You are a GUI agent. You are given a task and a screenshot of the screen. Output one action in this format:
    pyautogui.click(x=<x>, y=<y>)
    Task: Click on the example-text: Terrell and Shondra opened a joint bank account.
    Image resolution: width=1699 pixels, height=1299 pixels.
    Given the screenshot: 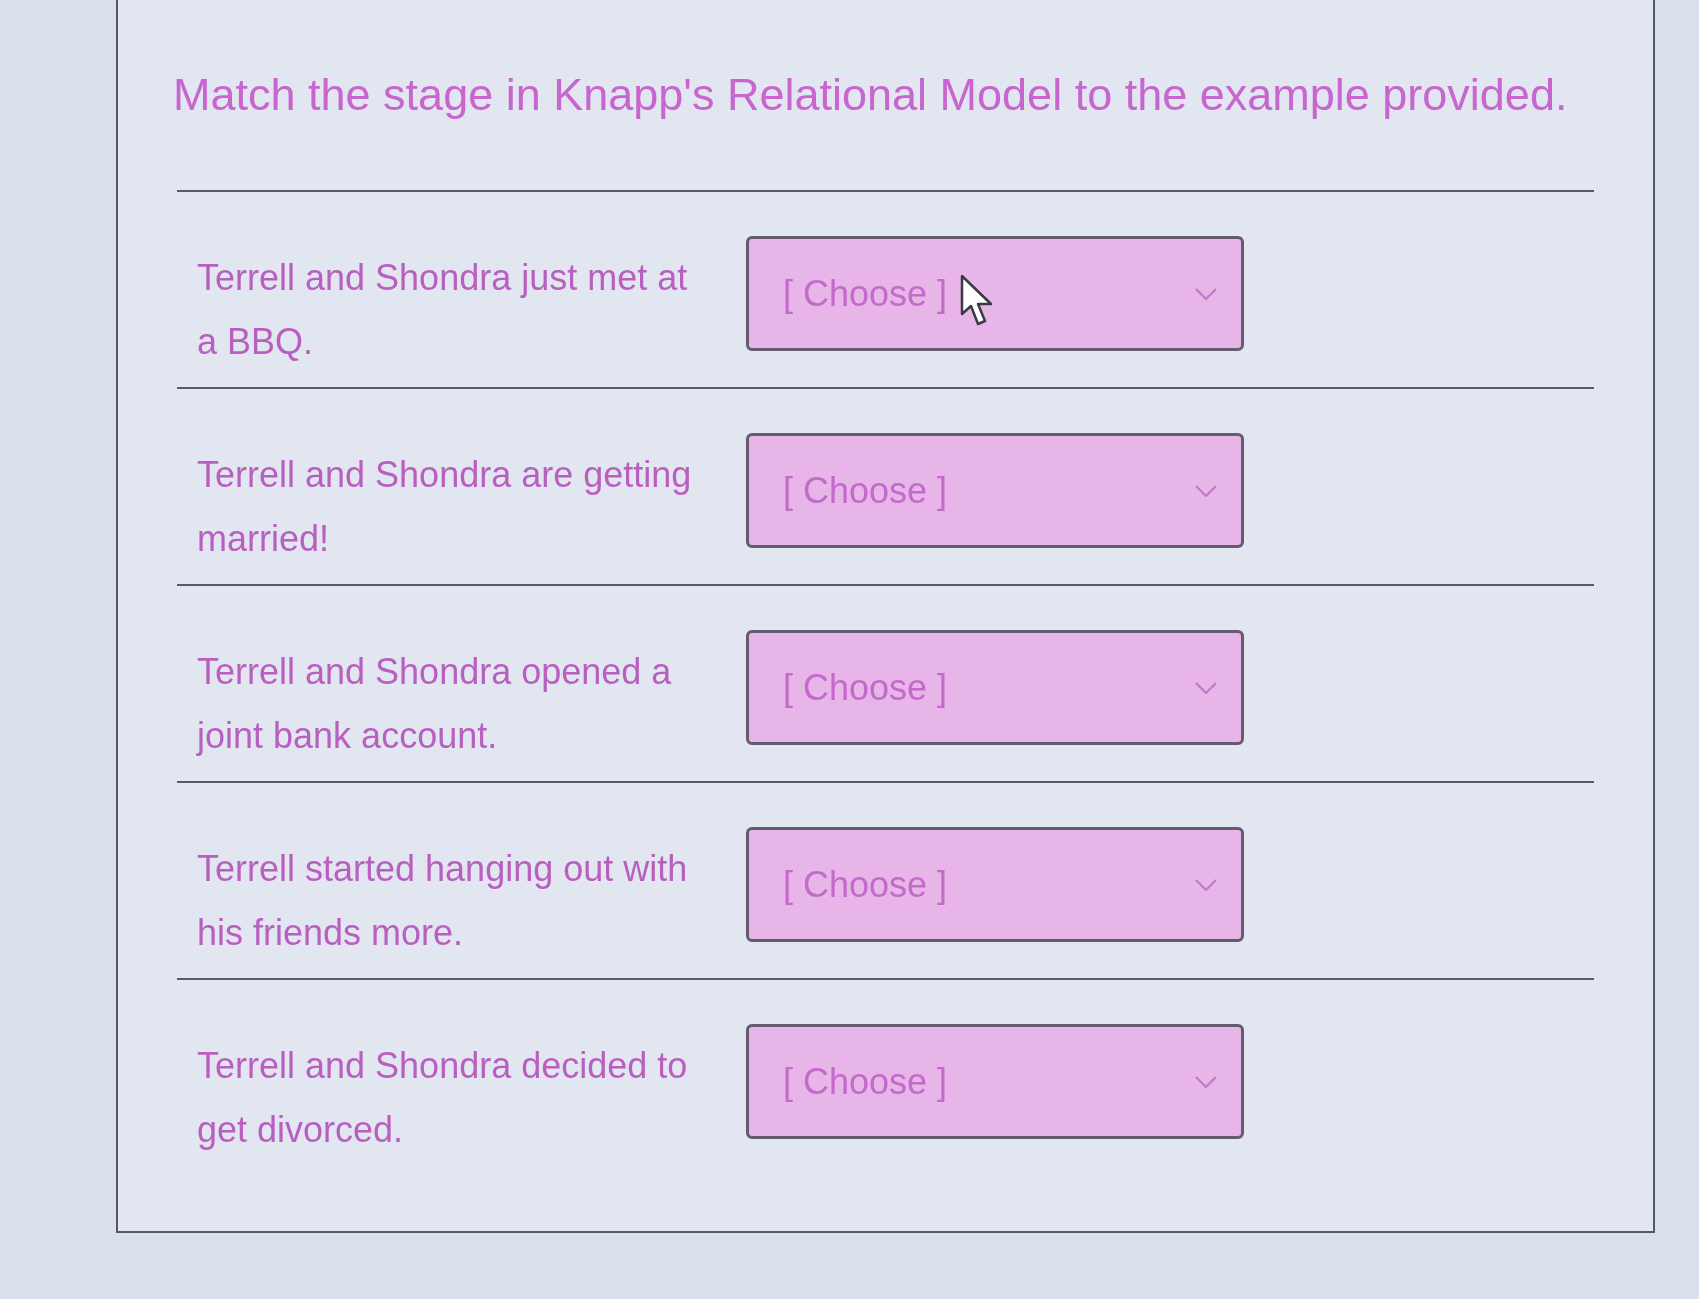 What is the action you would take?
    pyautogui.click(x=435, y=704)
    